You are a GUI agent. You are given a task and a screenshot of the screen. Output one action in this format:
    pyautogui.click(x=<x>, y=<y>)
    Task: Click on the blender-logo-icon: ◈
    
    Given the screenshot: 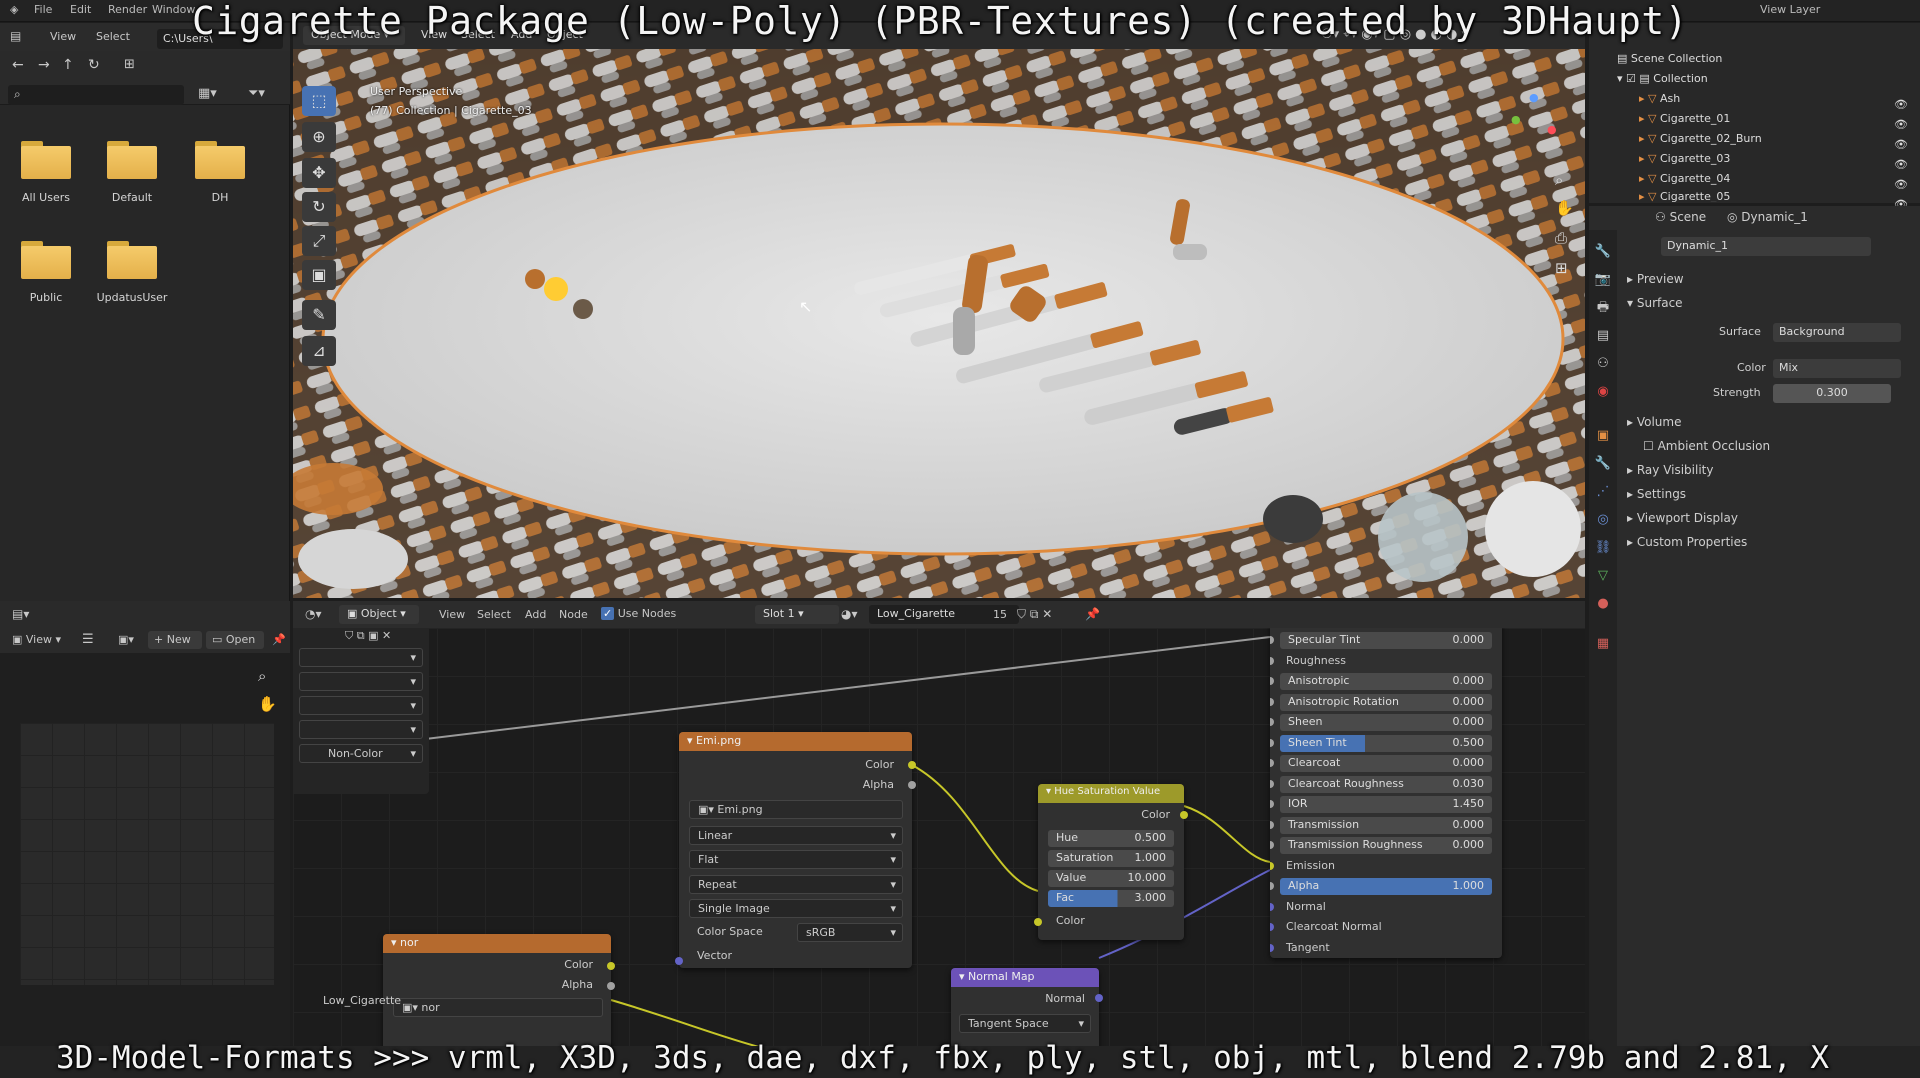 What is the action you would take?
    pyautogui.click(x=14, y=9)
    